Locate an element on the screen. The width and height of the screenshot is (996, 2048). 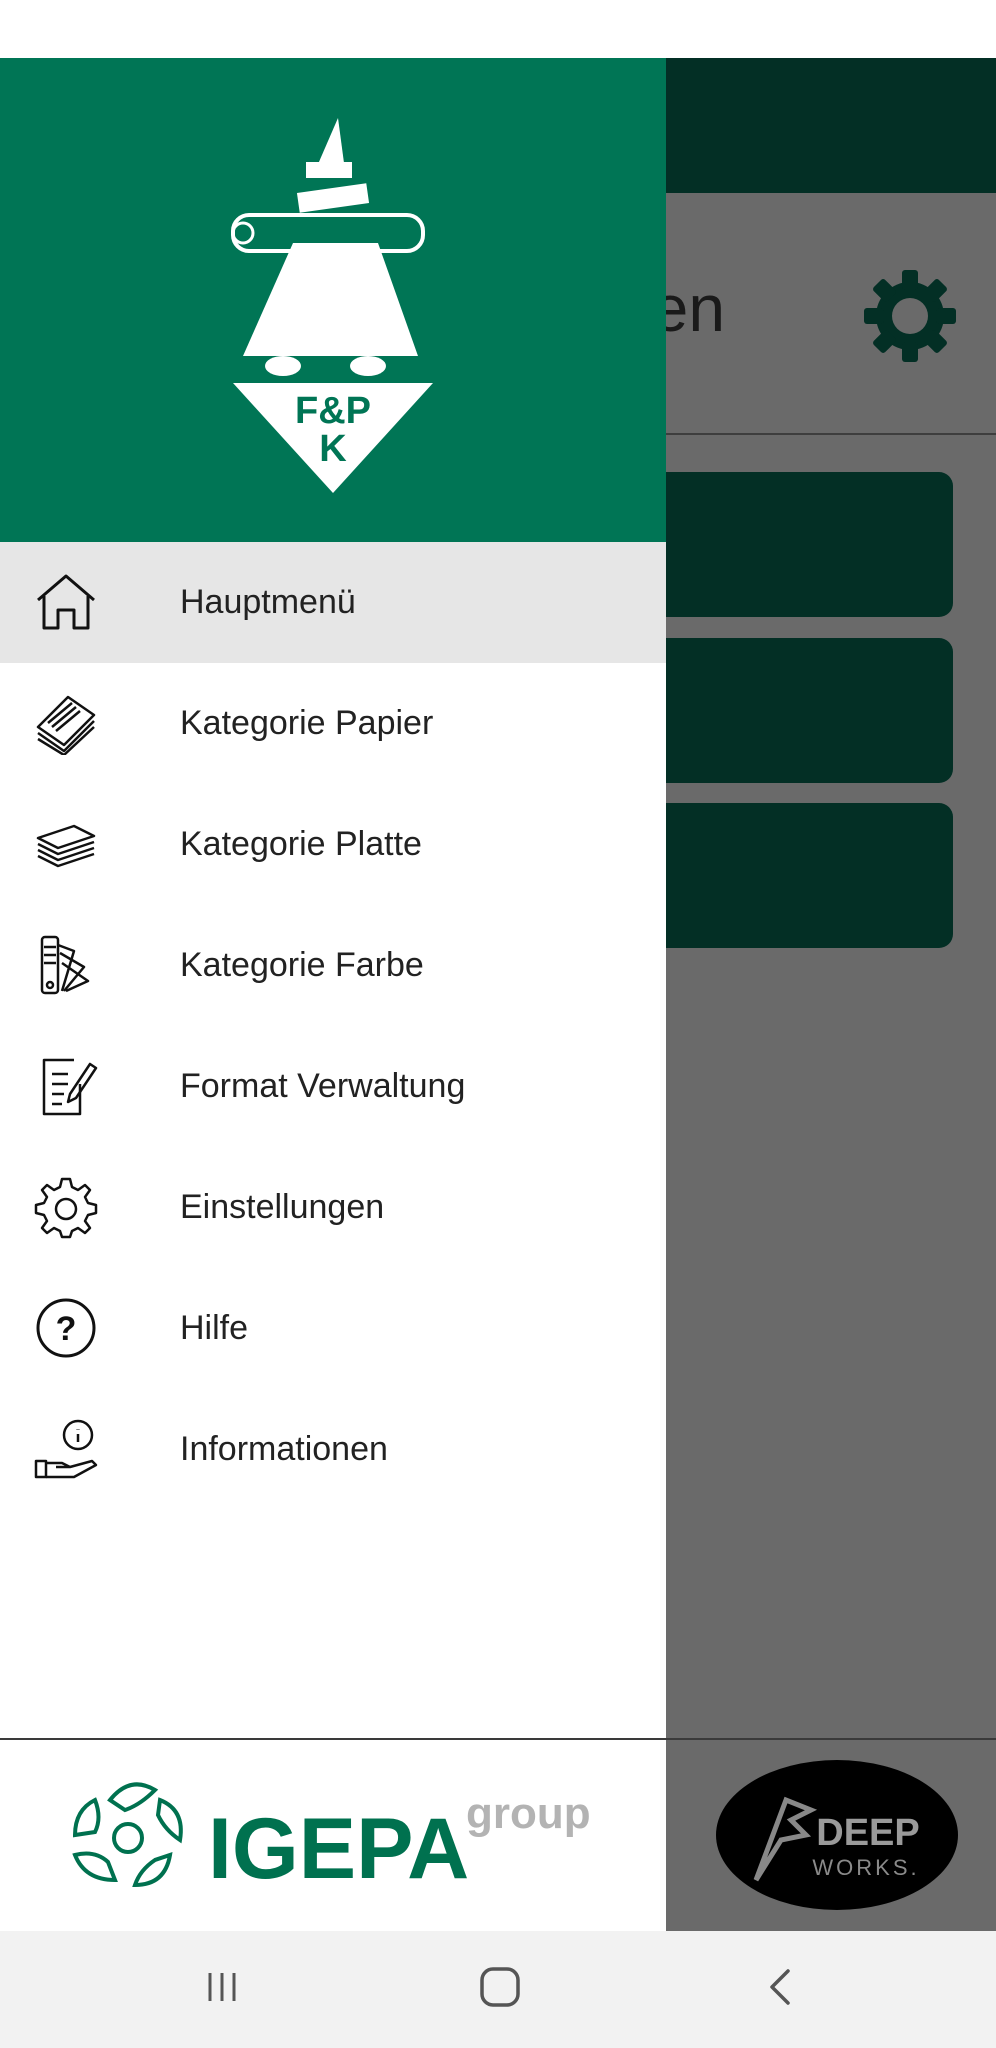
back-icon is located at coordinates (780, 1989).